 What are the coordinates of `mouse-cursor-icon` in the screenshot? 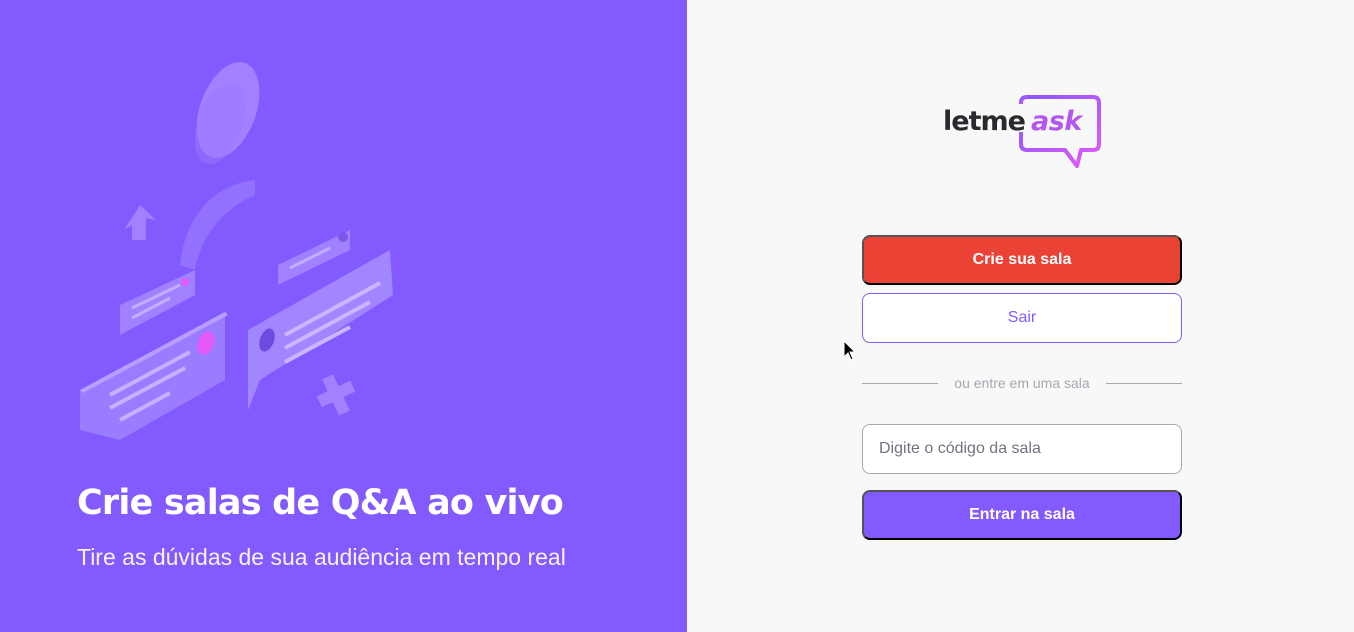 It's located at (850, 350).